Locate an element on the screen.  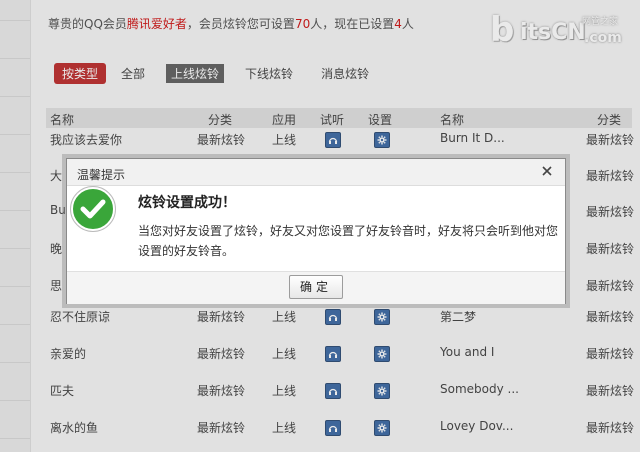
check-icon is located at coordinates (93, 209).